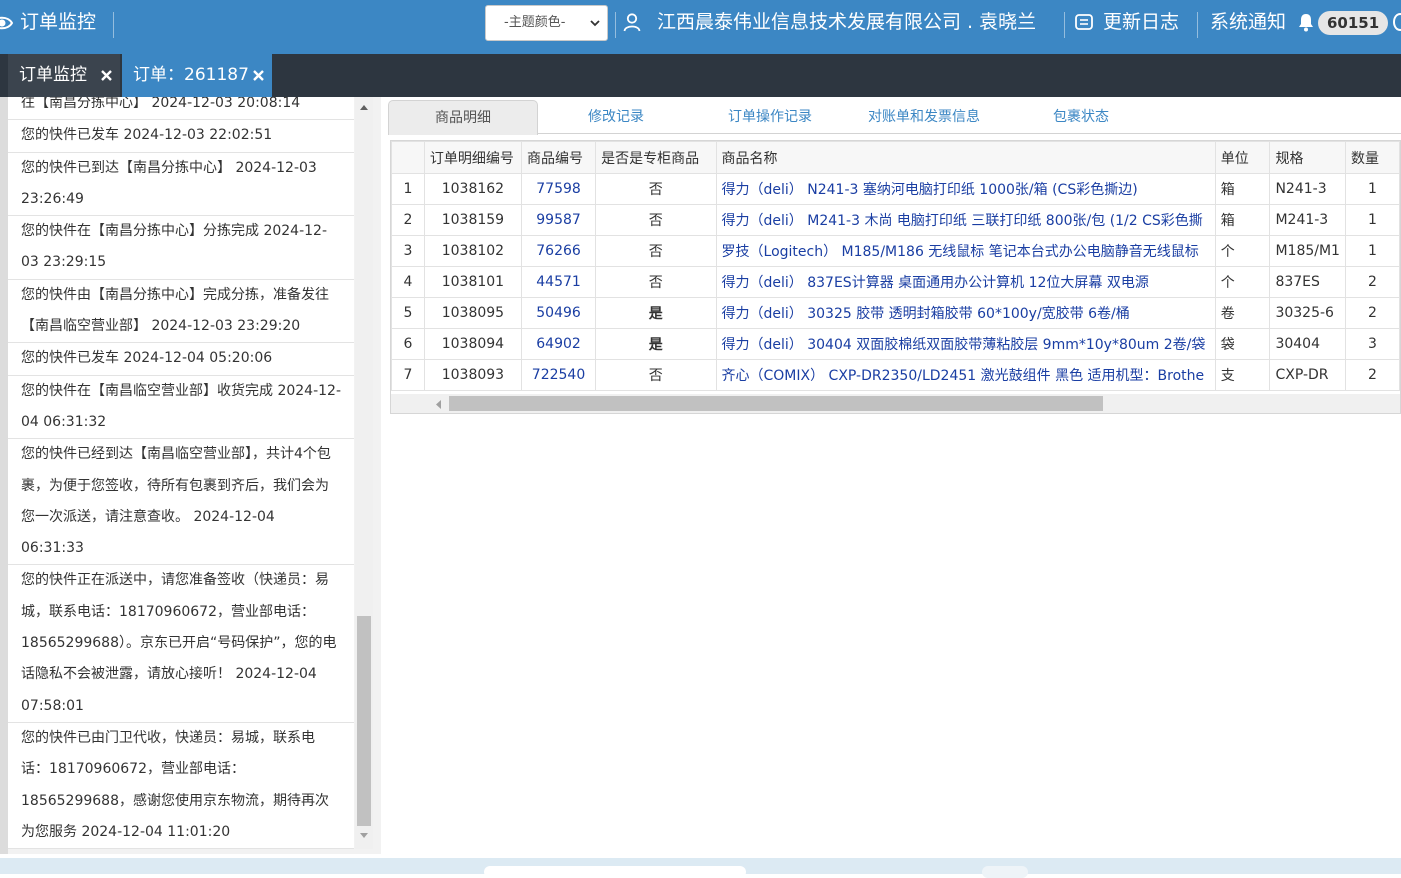  Describe the element at coordinates (558, 157) in the screenshot. I see `column-header: 商品编号` at that location.